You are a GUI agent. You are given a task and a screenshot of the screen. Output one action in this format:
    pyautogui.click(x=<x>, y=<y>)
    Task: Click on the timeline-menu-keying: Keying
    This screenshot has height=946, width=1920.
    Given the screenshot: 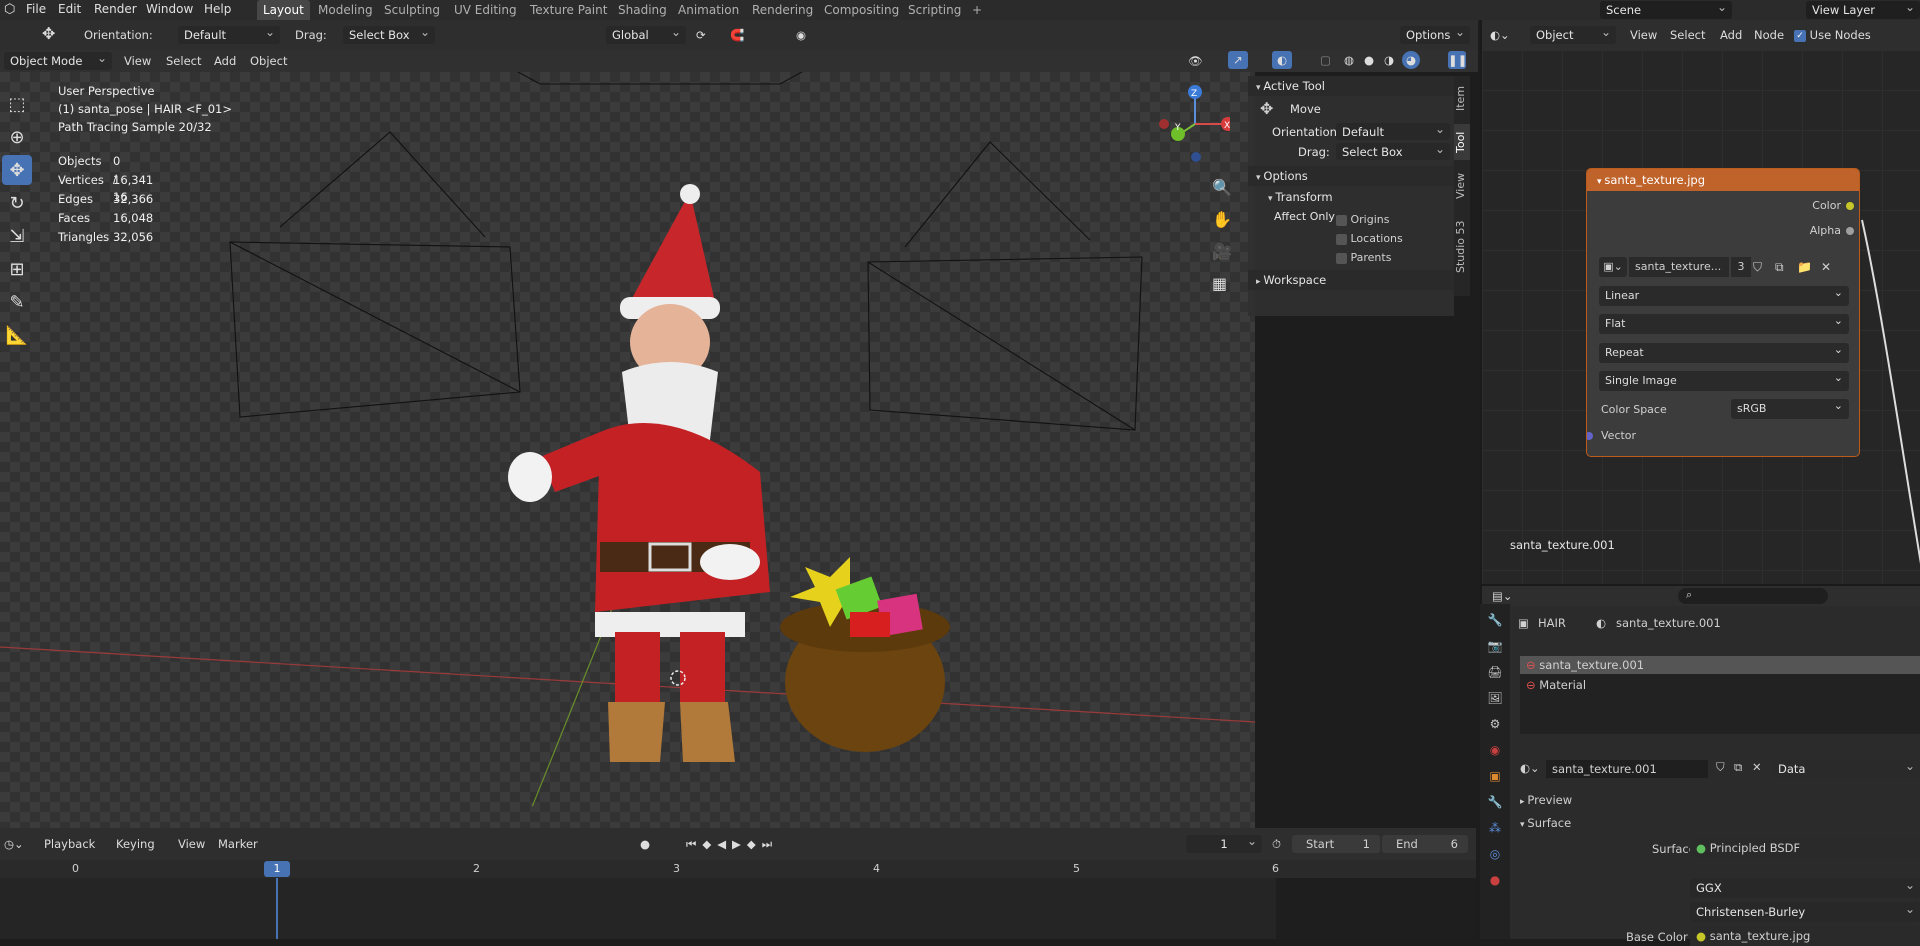 What is the action you would take?
    pyautogui.click(x=135, y=844)
    